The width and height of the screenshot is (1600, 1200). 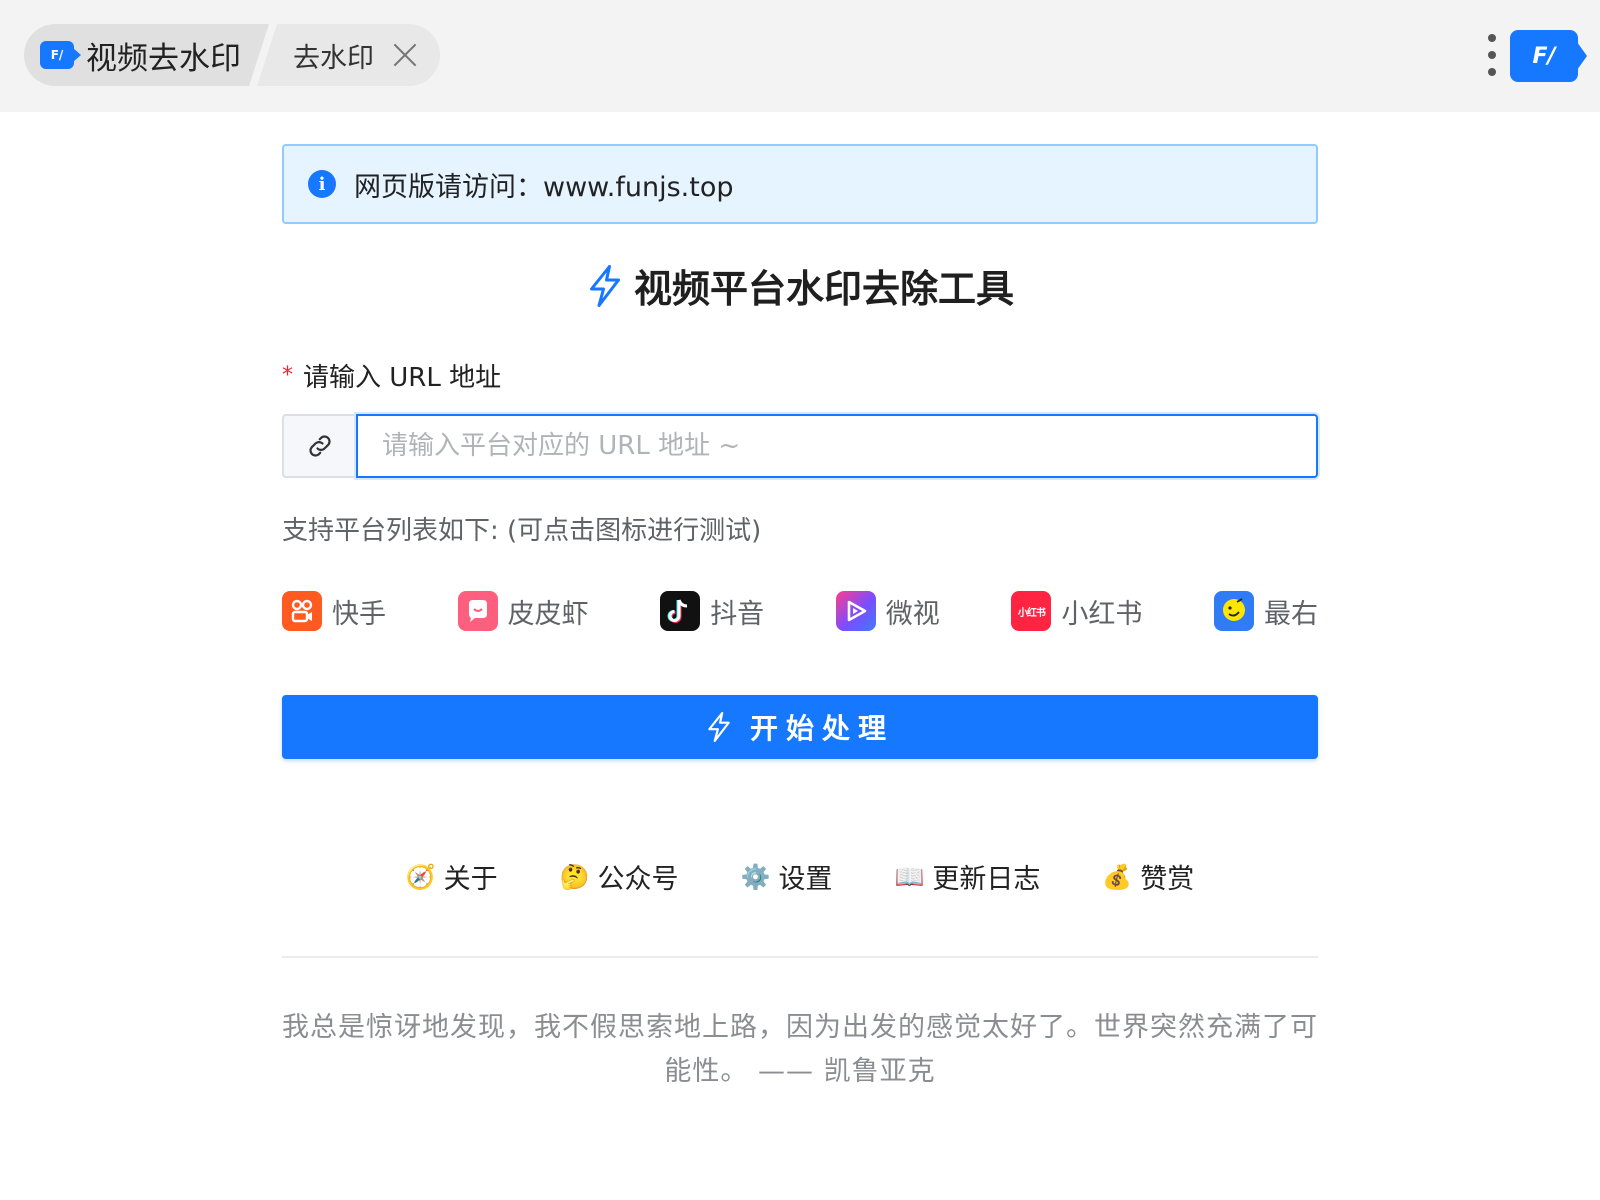 I want to click on platform-name: 小红书, so click(x=1101, y=611).